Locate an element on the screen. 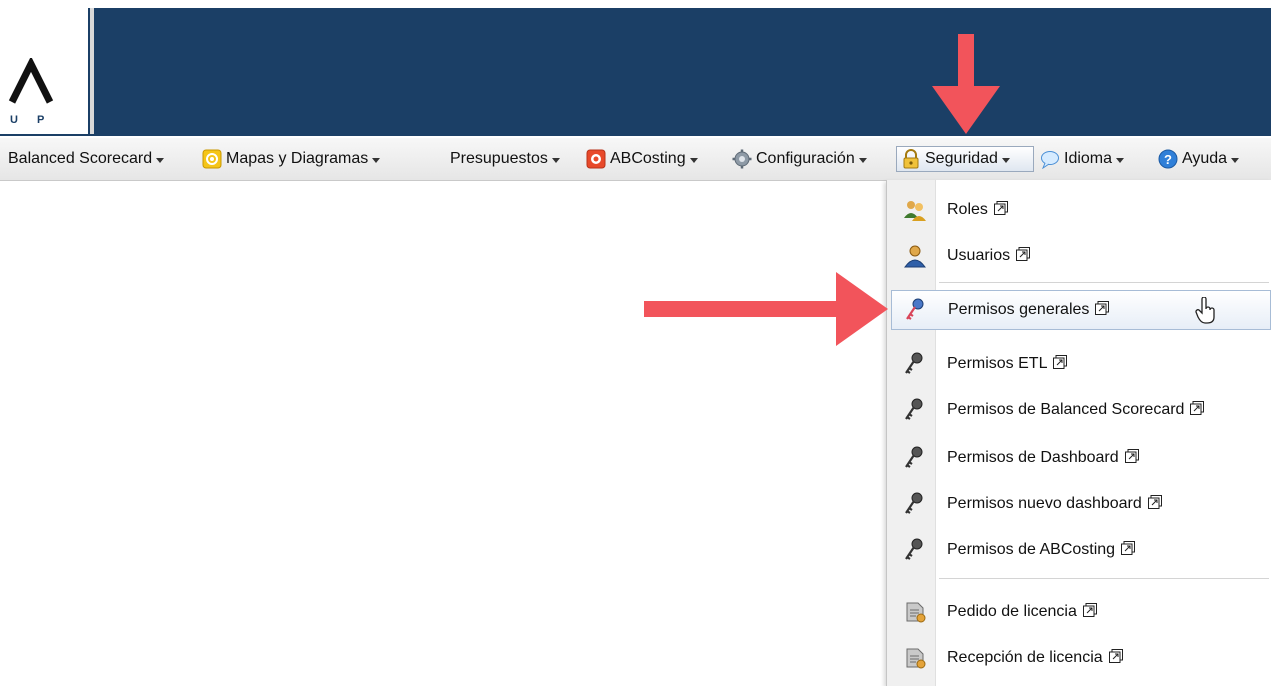 The height and width of the screenshot is (686, 1271). menu-item-permisos-dashboard: Permisos de Dashboard is located at coordinates (1081, 458).